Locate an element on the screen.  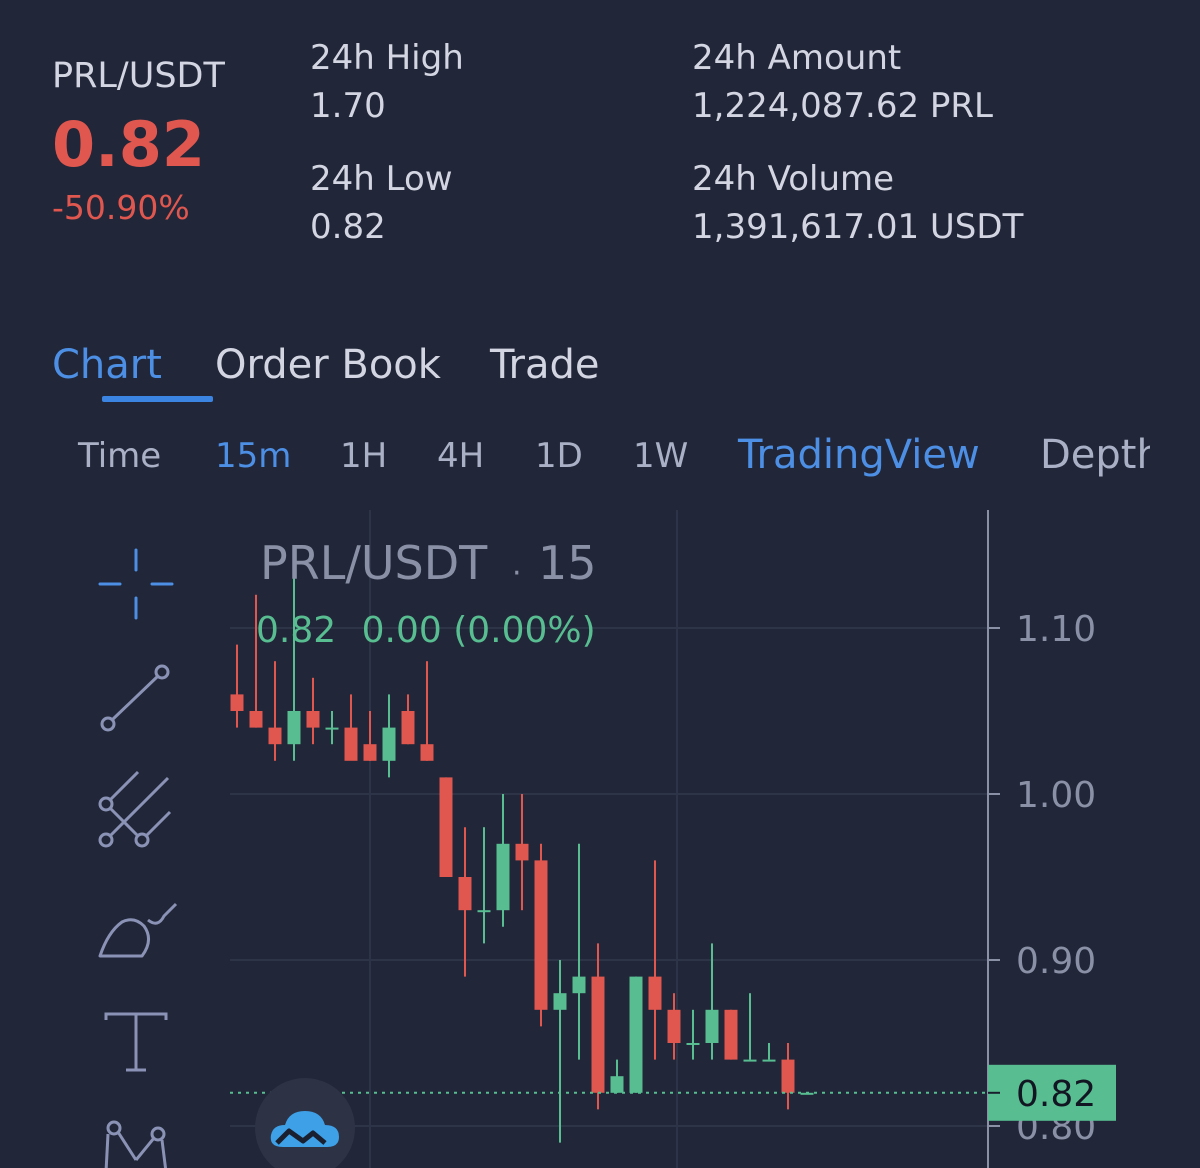
text-tool is located at coordinates (136, 1032).